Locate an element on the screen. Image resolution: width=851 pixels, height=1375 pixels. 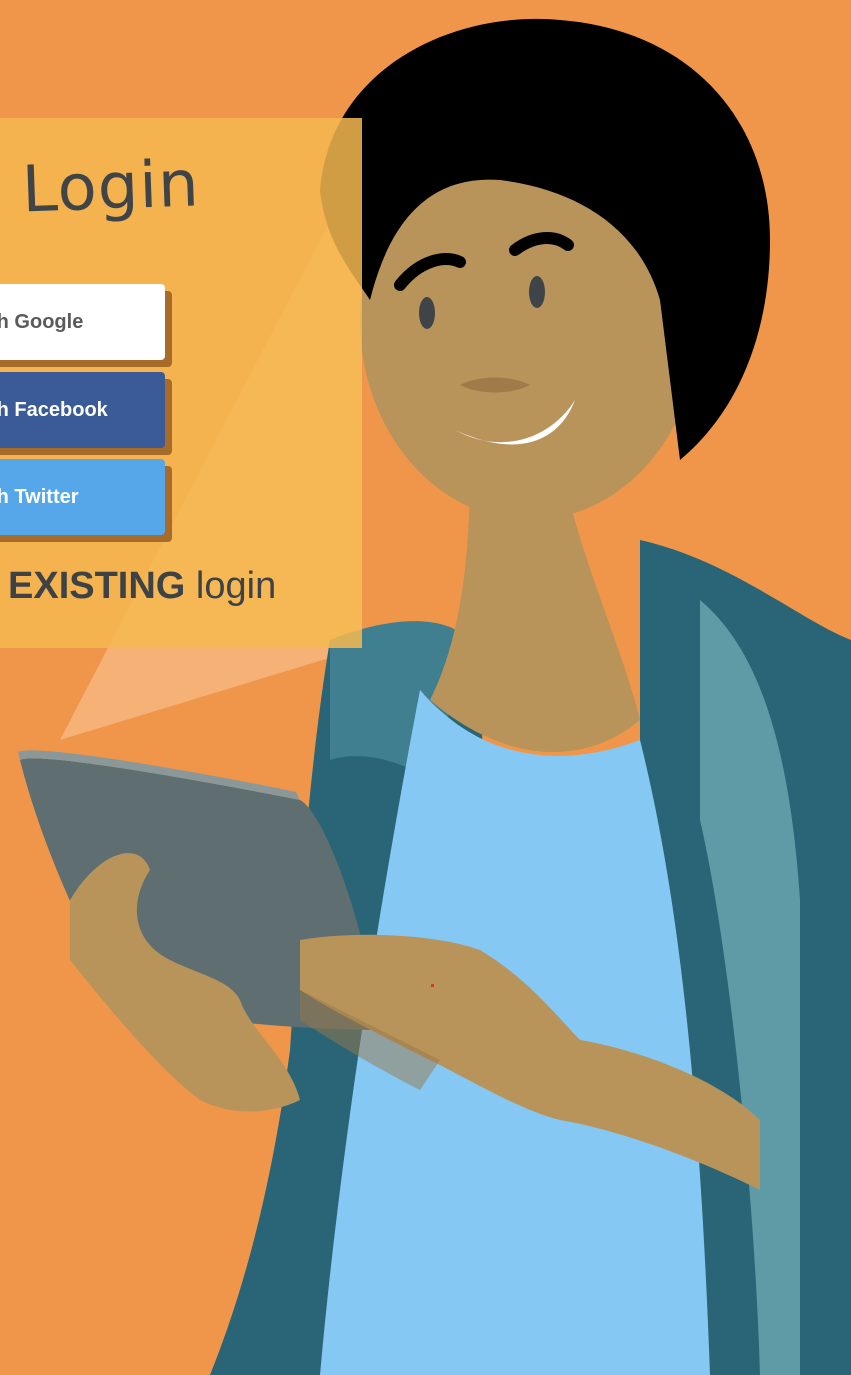
existing-bold-text: EXISTING is located at coordinates (97, 586).